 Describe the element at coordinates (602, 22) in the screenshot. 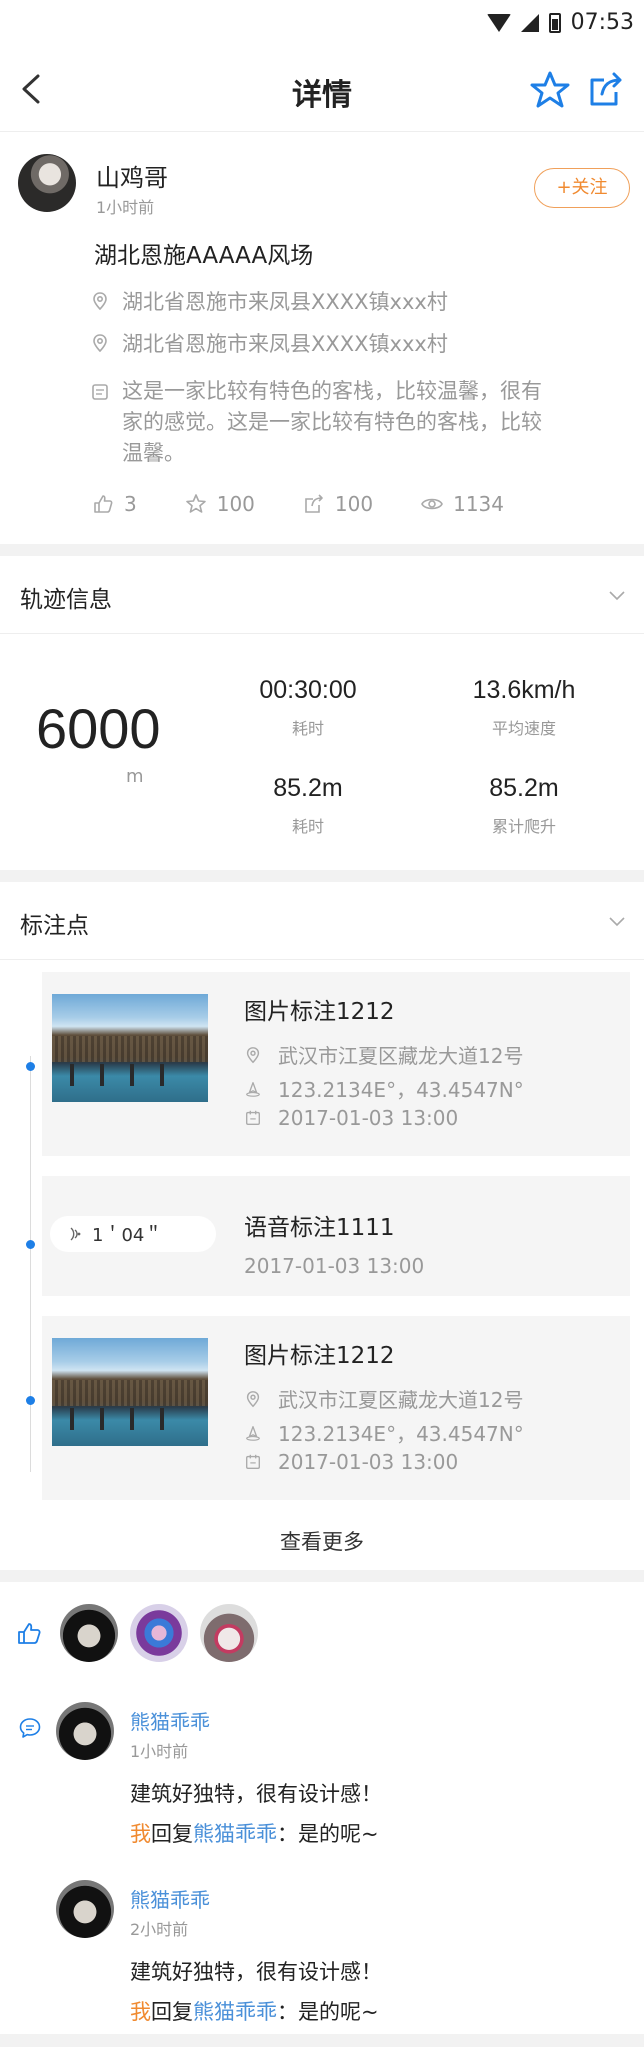

I see `status-time: 07:53` at that location.